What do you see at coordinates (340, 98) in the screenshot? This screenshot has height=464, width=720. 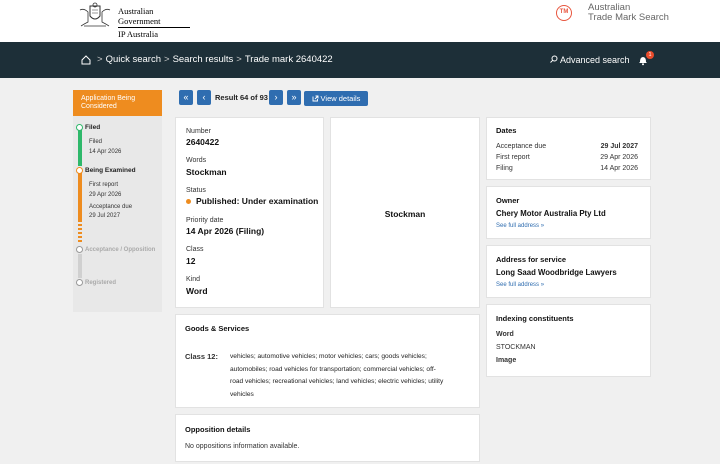 I see `view-details-label: View details` at bounding box center [340, 98].